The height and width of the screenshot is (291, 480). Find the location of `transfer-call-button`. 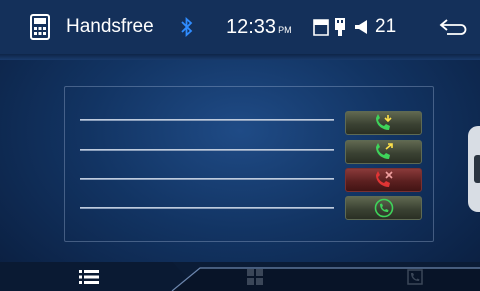

transfer-call-button is located at coordinates (383, 152).